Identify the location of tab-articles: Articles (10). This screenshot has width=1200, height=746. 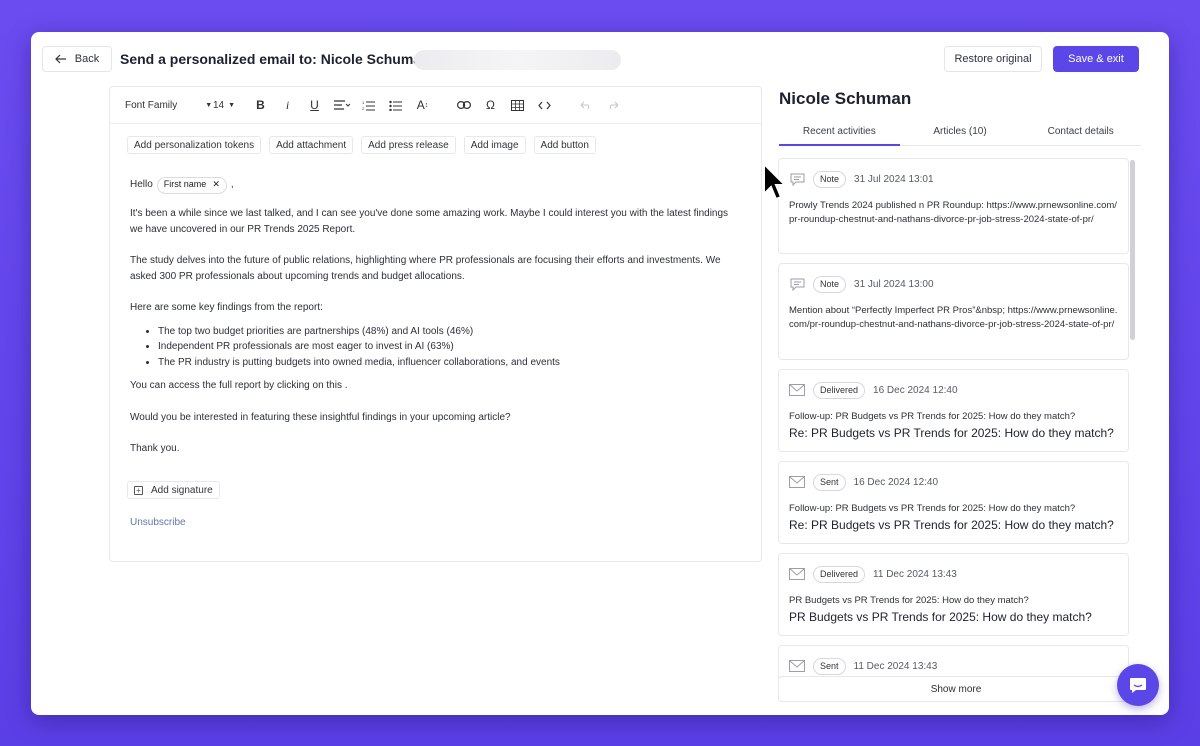
(960, 131).